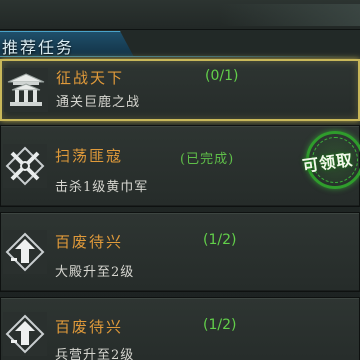 The image size is (360, 360). I want to click on task-title: 征战天下, so click(90, 78).